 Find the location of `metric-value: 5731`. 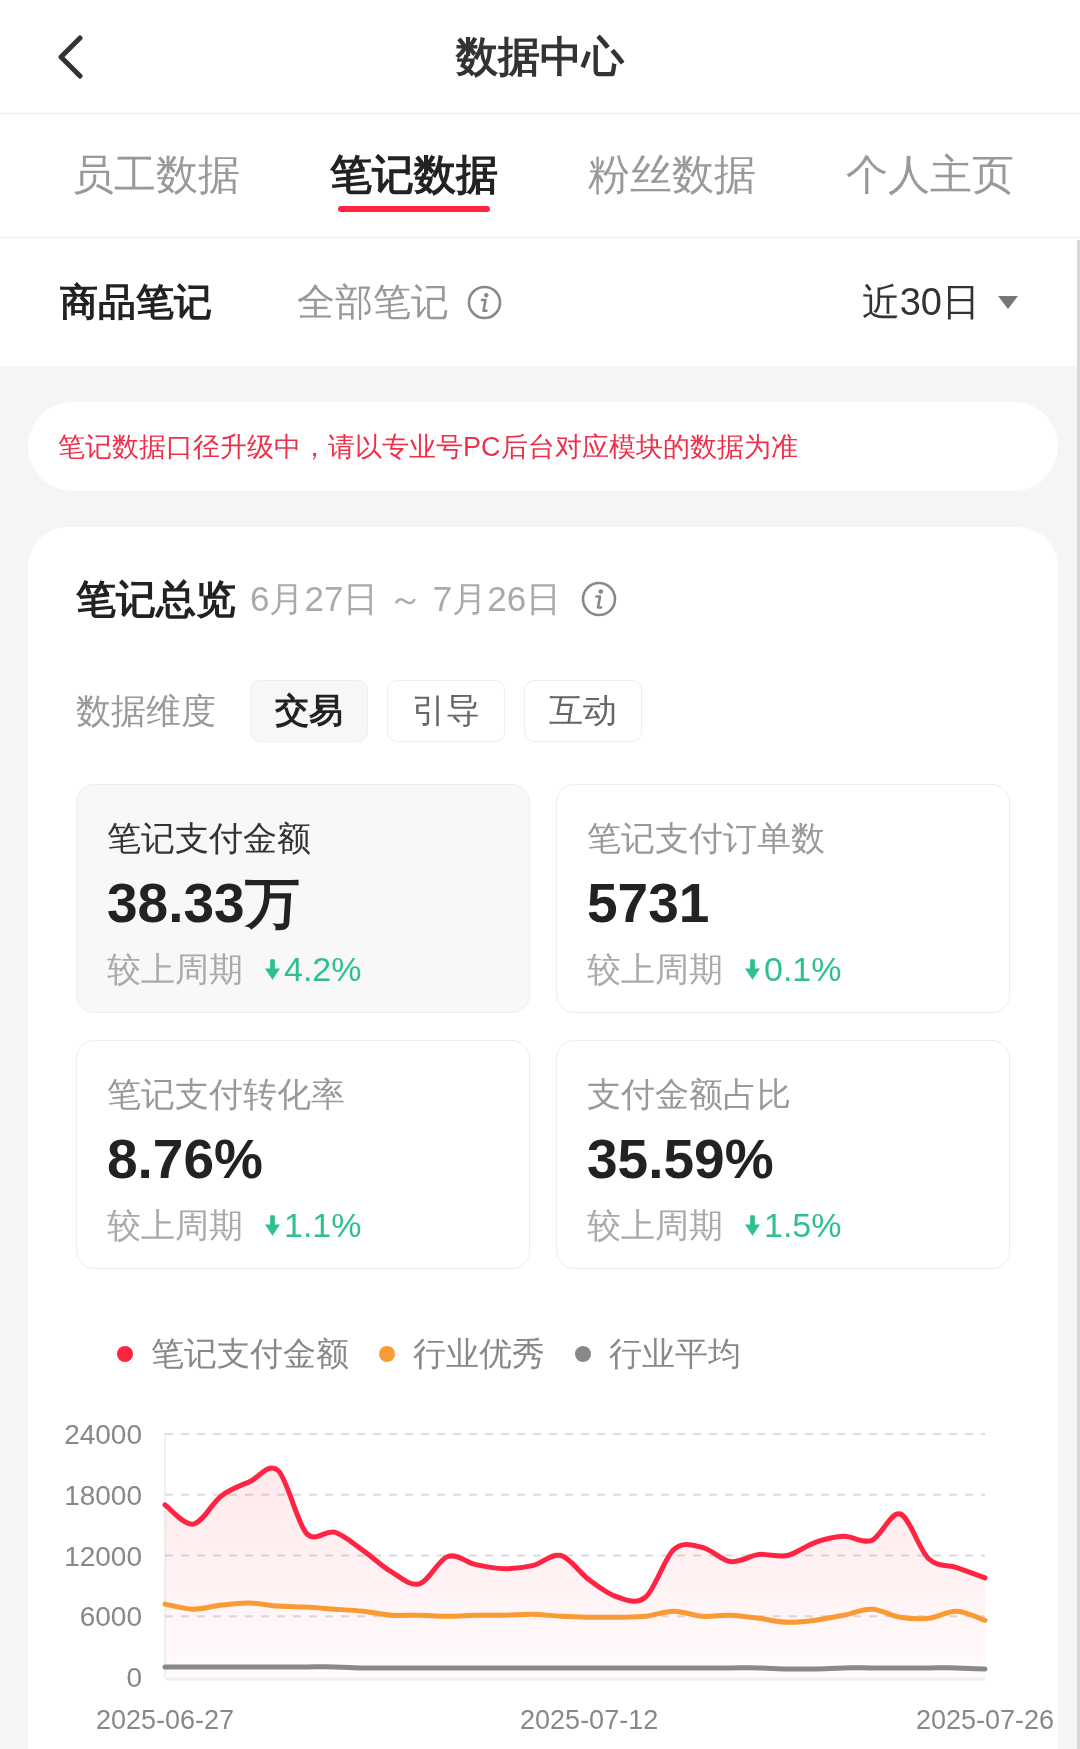

metric-value: 5731 is located at coordinates (648, 903).